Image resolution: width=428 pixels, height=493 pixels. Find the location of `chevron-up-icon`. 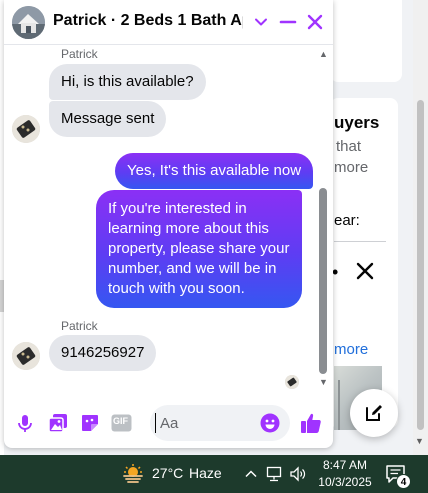

chevron-up-icon is located at coordinates (251, 474).